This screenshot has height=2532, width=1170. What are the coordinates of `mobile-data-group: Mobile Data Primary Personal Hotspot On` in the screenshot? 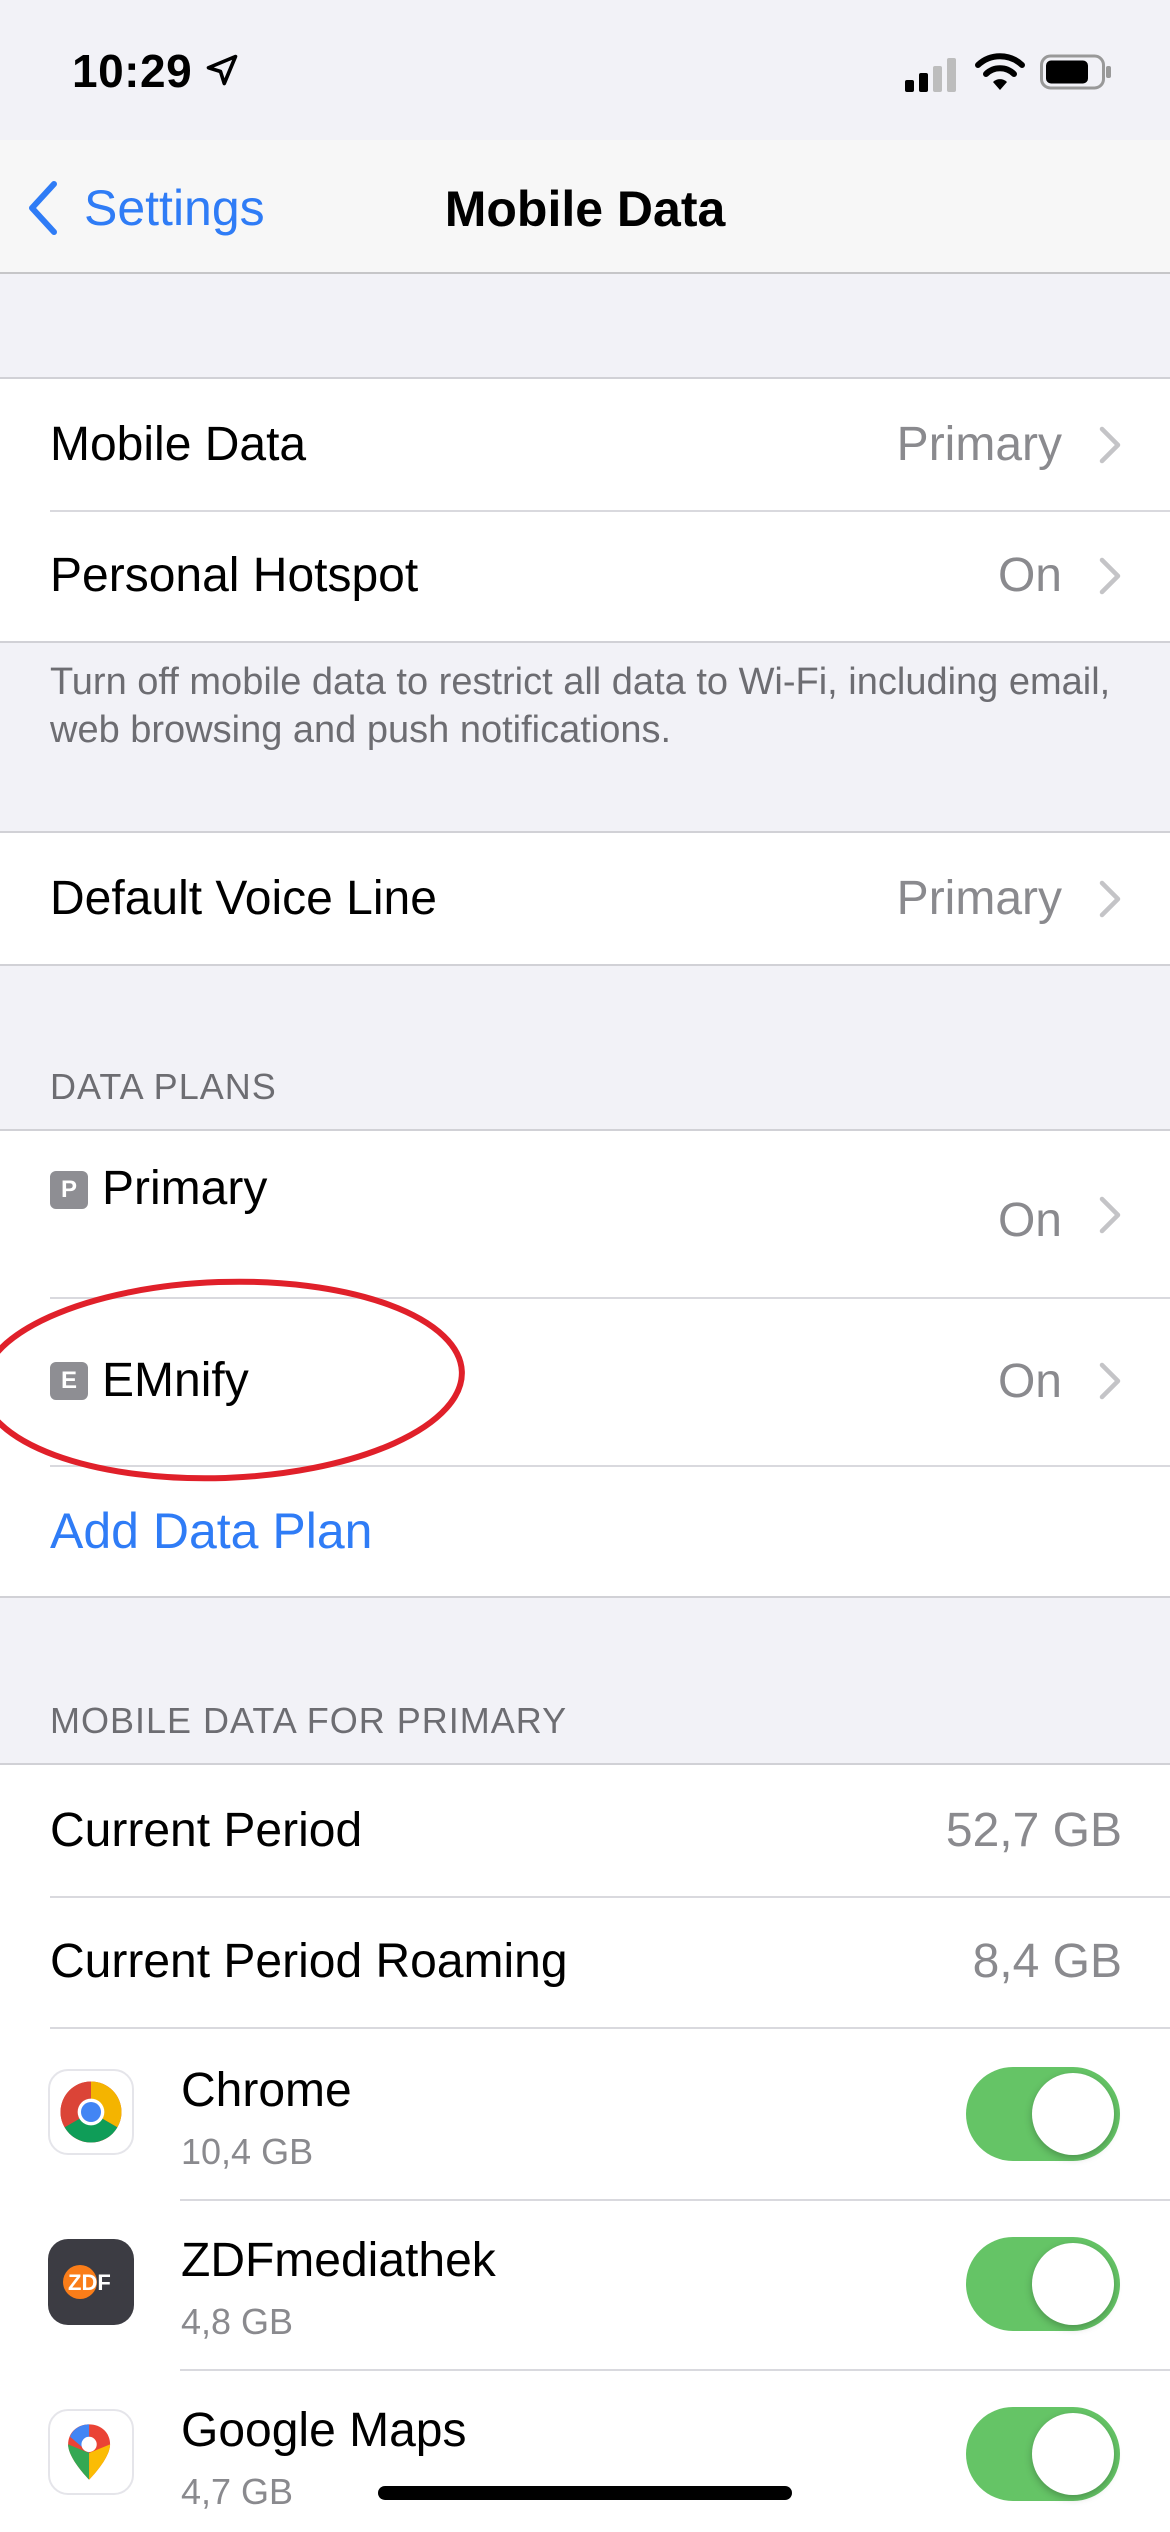 It's located at (585, 510).